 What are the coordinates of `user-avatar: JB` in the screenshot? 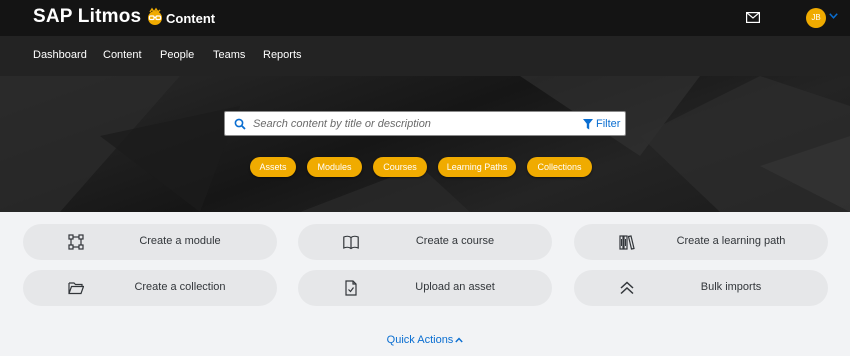 It's located at (816, 18).